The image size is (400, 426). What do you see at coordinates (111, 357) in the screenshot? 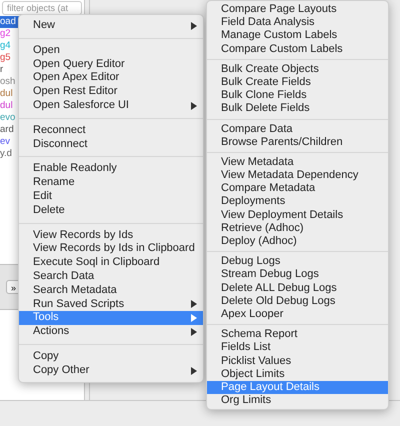
I see `menu-item: Copy` at bounding box center [111, 357].